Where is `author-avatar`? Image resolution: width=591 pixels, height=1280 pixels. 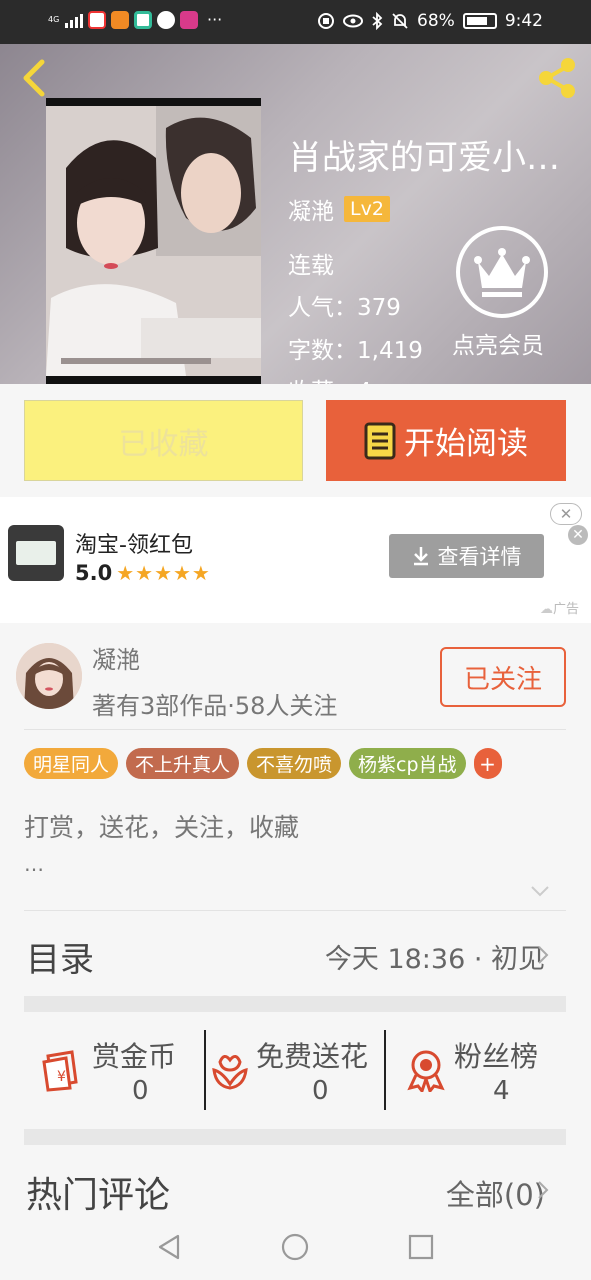 author-avatar is located at coordinates (49, 676).